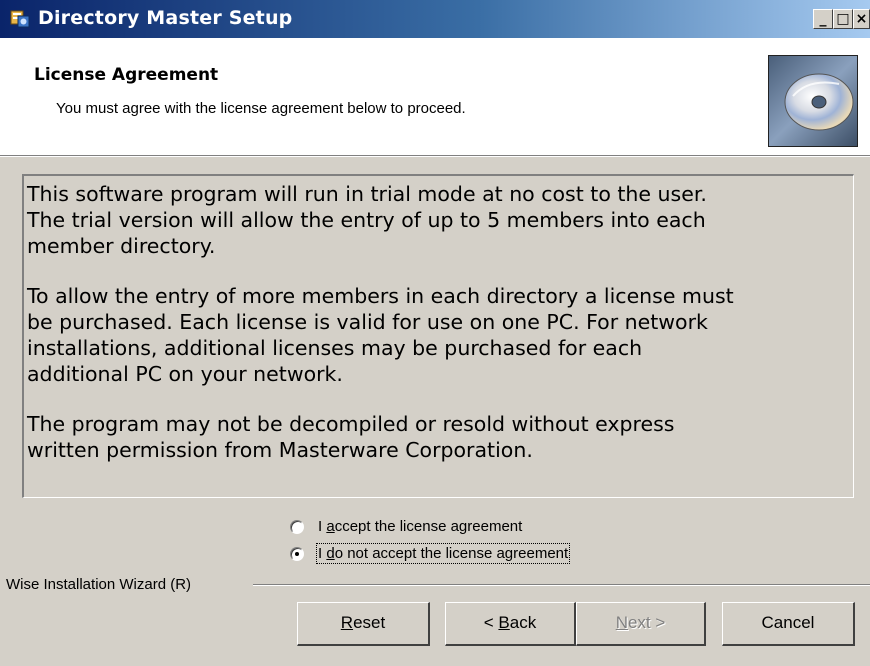  Describe the element at coordinates (20, 19) in the screenshot. I see `setup-app-icon` at that location.